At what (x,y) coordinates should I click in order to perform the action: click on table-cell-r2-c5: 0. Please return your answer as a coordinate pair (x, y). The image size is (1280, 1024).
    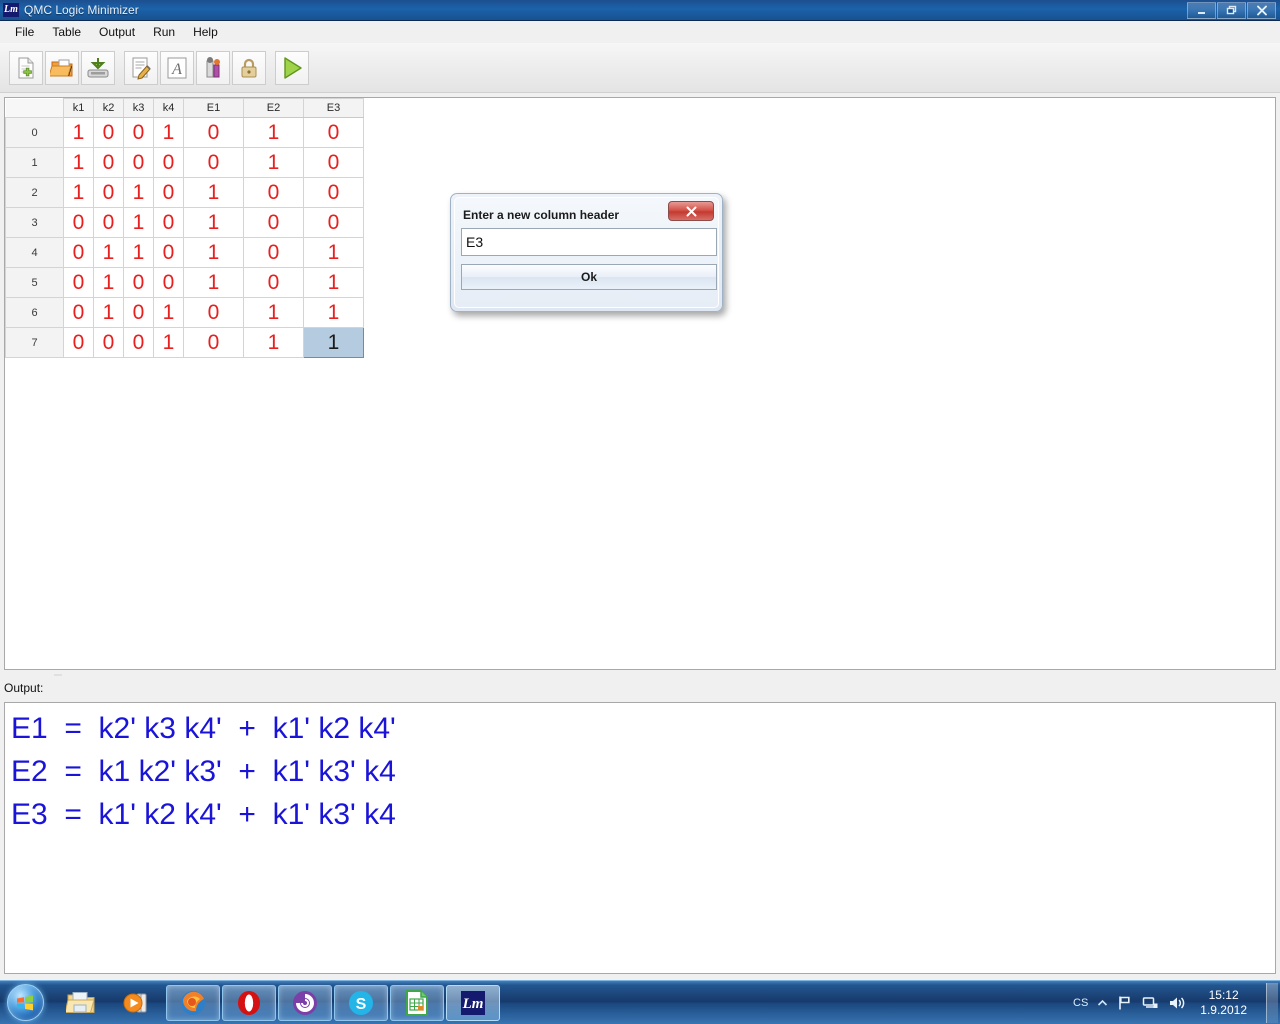
    Looking at the image, I should click on (273, 192).